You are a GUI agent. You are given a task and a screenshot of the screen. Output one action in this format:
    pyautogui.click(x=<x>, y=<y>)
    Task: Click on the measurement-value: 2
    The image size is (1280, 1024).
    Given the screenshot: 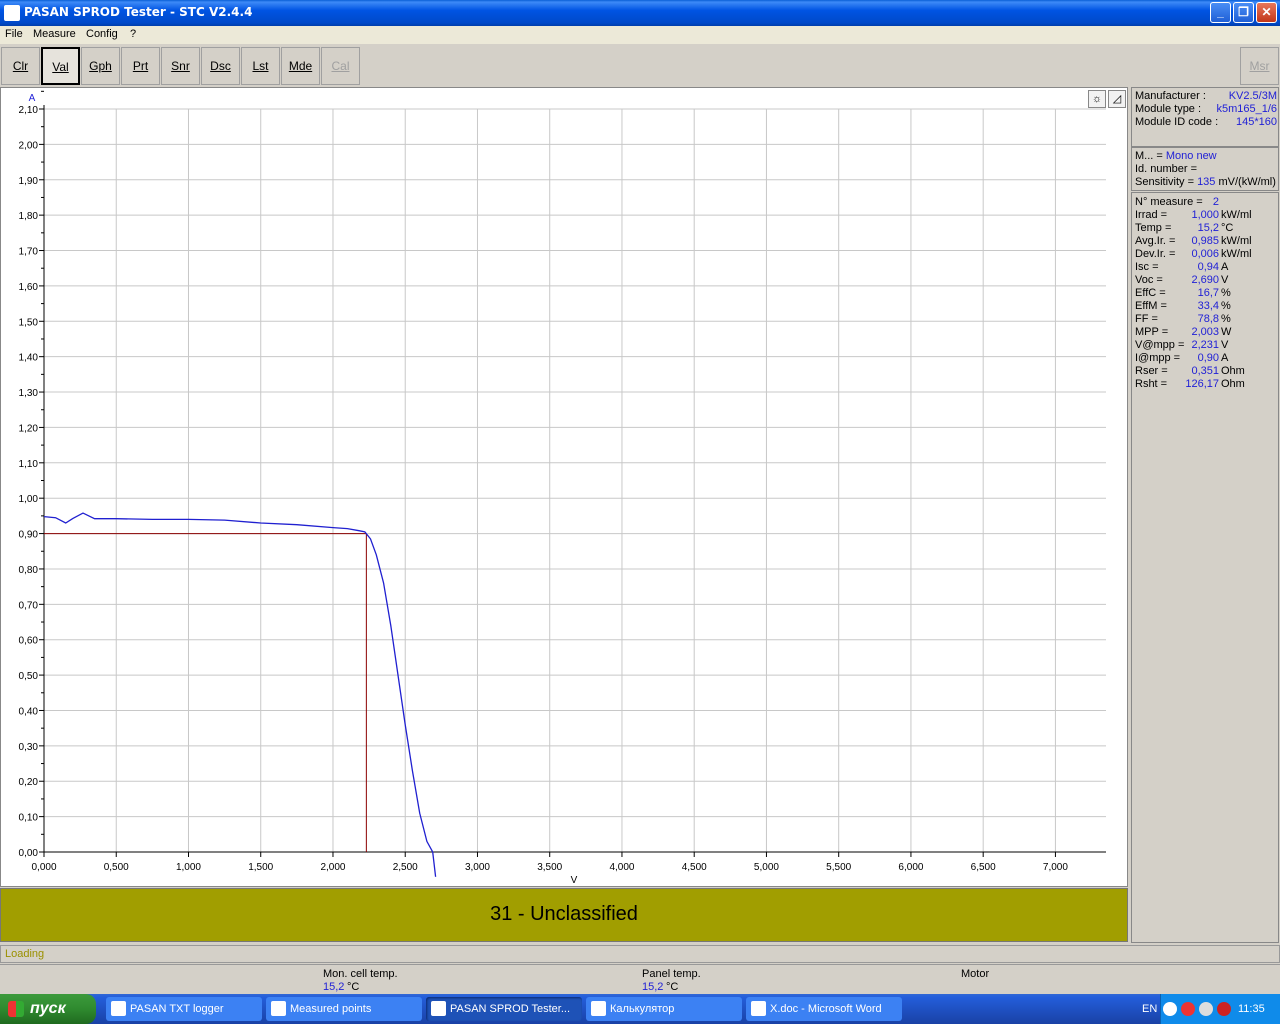 What is the action you would take?
    pyautogui.click(x=1215, y=202)
    